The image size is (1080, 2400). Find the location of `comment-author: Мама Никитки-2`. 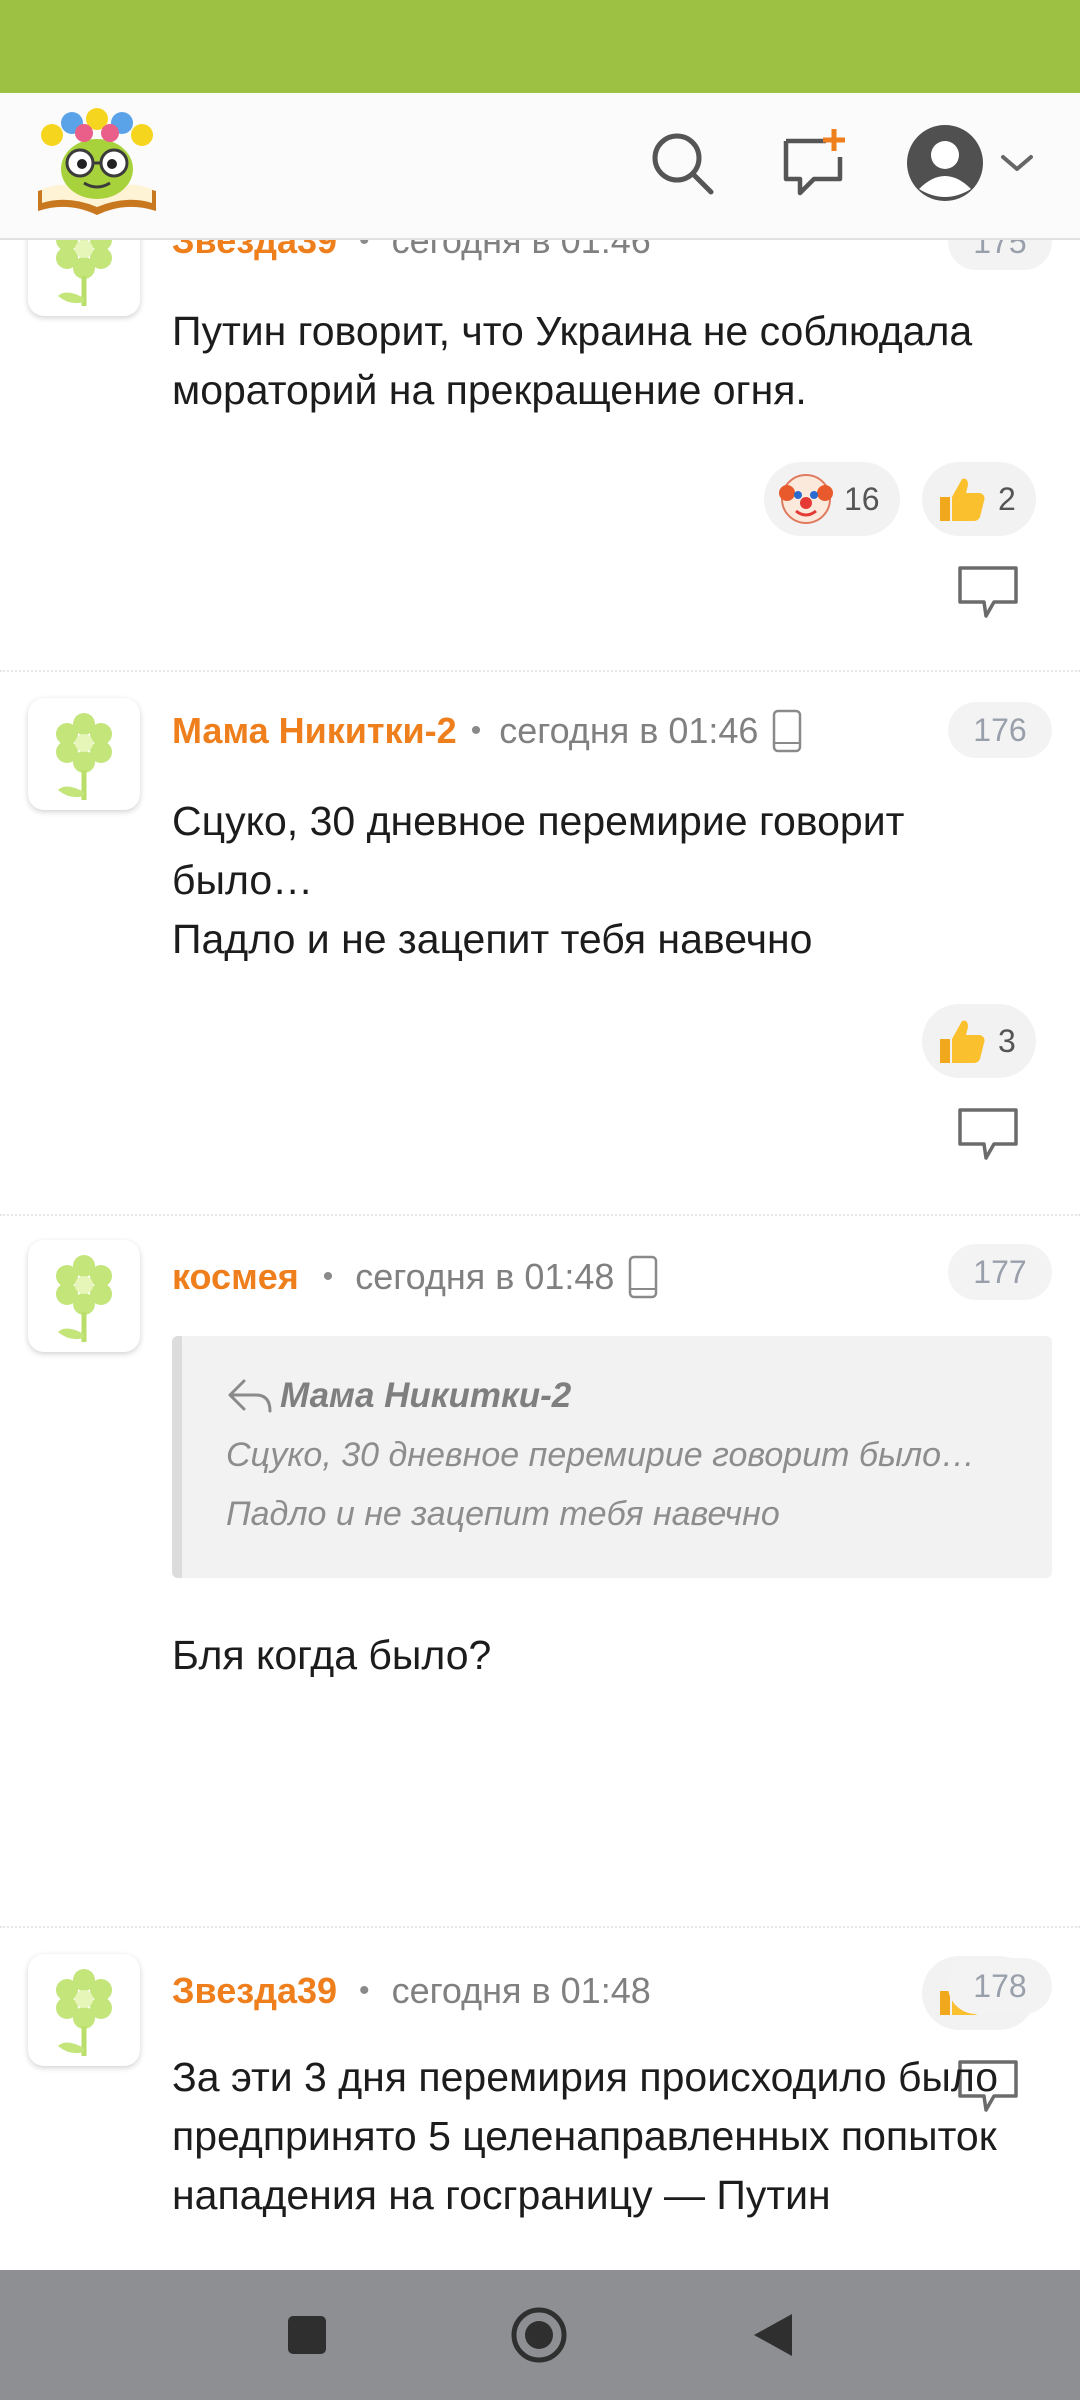

comment-author: Мама Никитки-2 is located at coordinates (314, 731).